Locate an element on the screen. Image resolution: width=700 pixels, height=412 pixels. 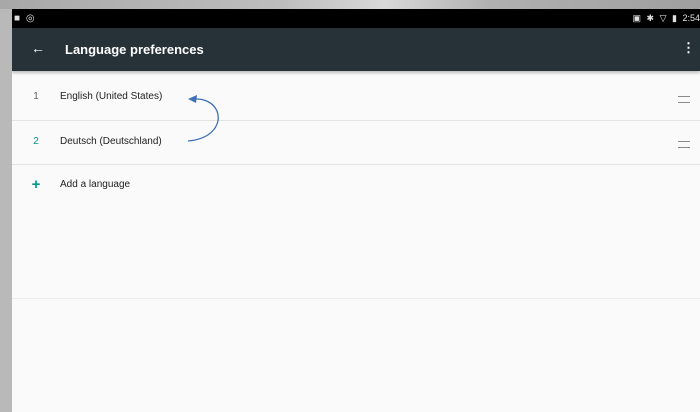
status-left: ■ ◎ is located at coordinates (26, 18).